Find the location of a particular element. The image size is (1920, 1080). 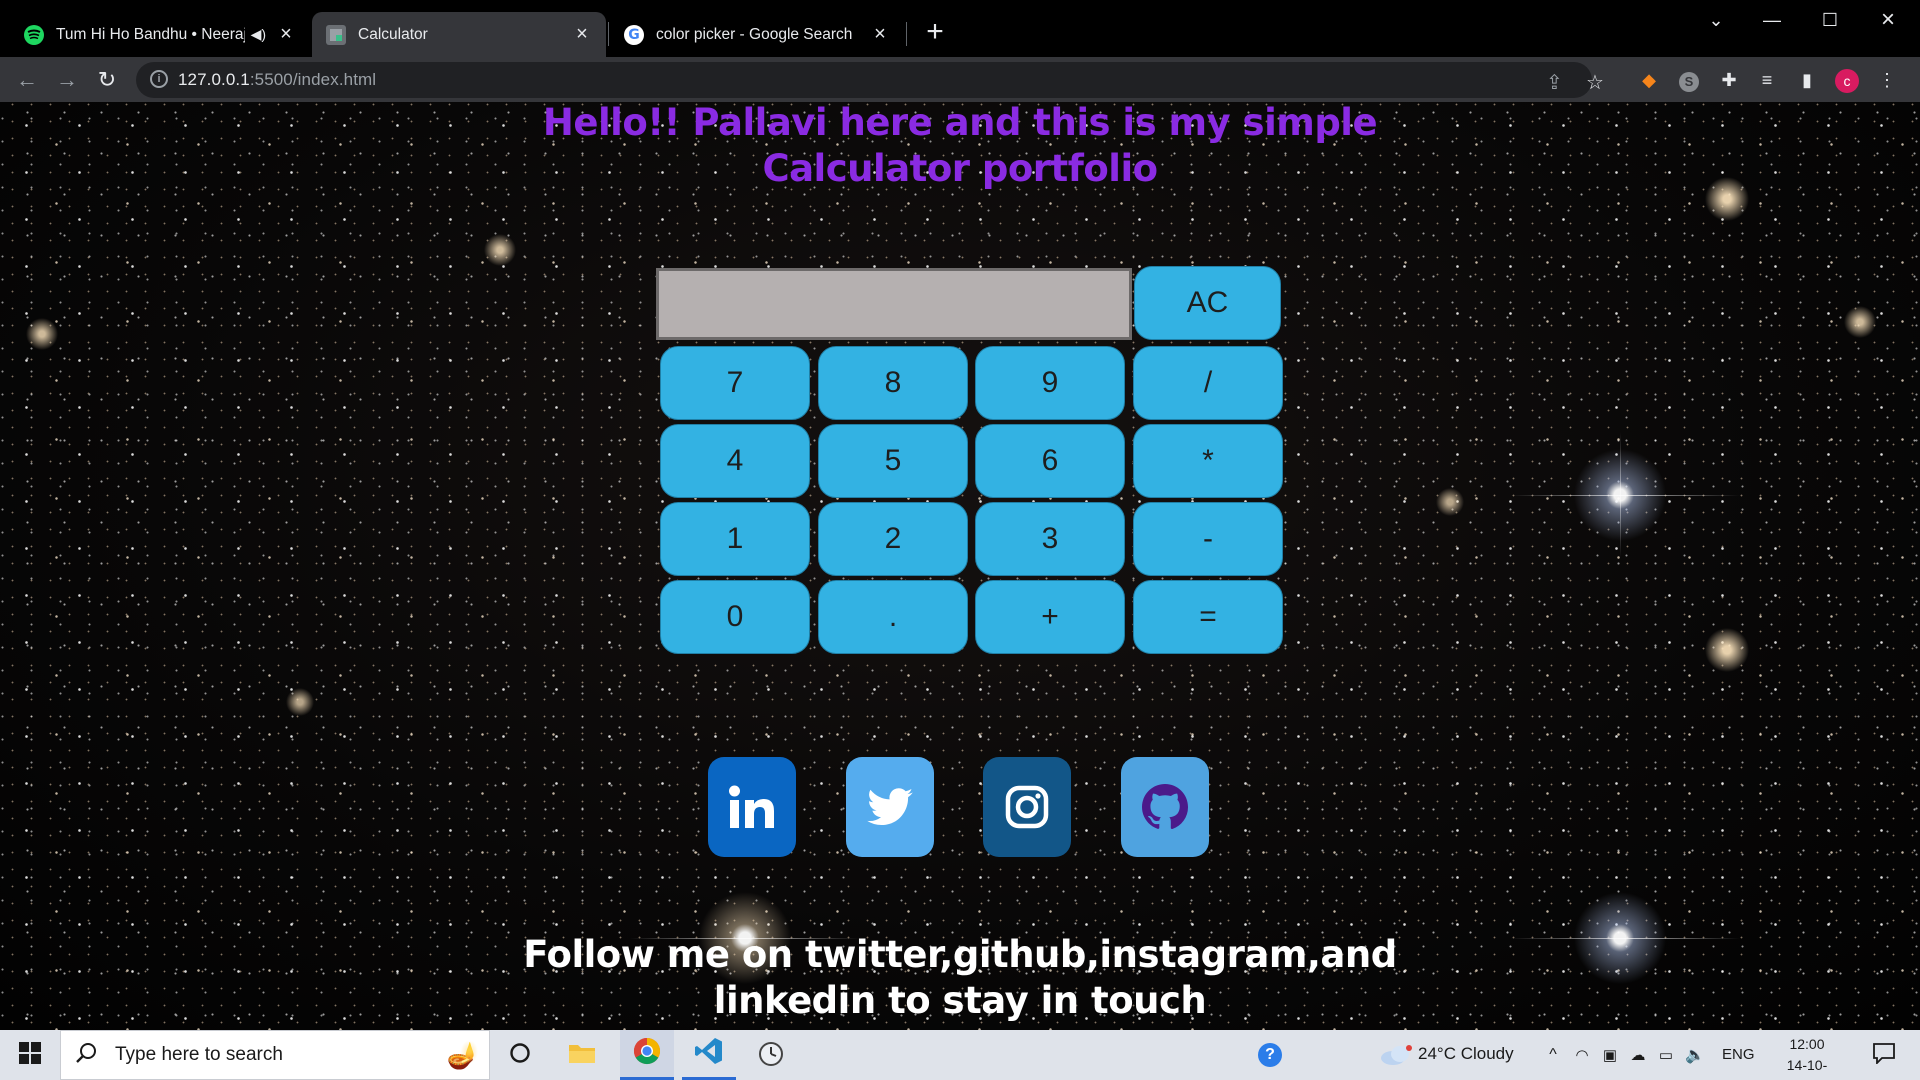

task-view-icon is located at coordinates (520, 1055).